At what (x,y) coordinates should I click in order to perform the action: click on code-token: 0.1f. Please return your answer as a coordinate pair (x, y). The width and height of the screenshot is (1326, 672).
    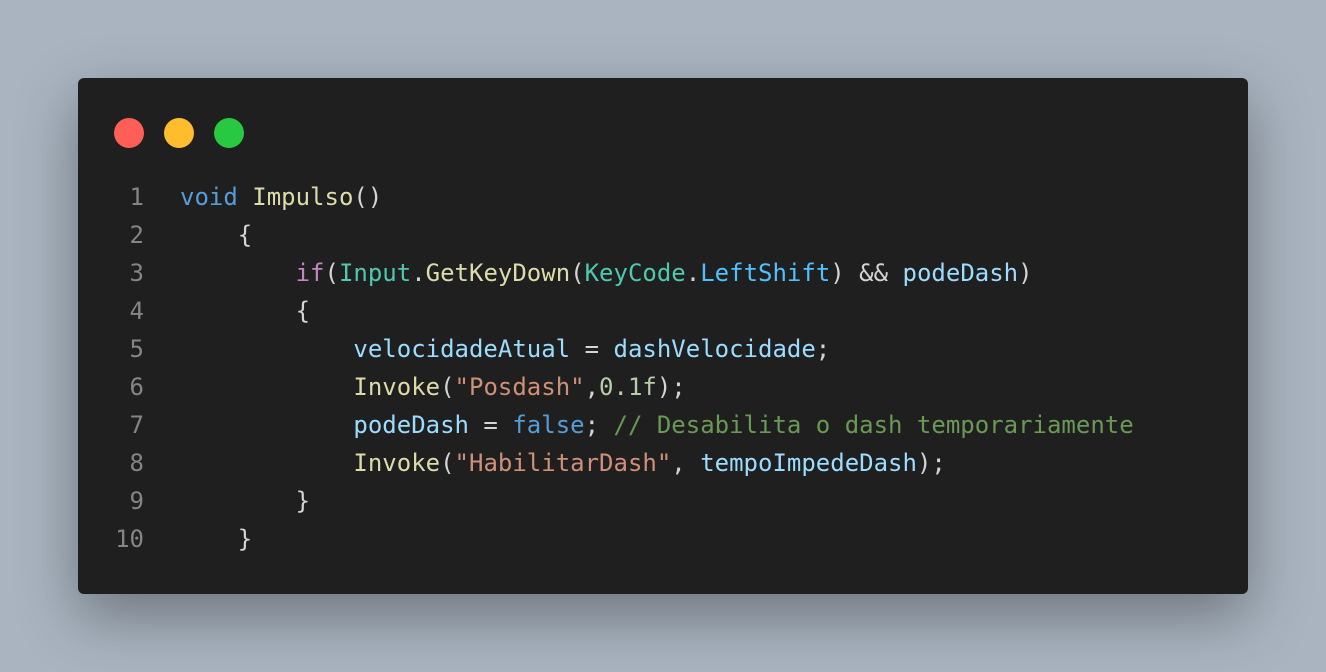
    Looking at the image, I should click on (628, 387).